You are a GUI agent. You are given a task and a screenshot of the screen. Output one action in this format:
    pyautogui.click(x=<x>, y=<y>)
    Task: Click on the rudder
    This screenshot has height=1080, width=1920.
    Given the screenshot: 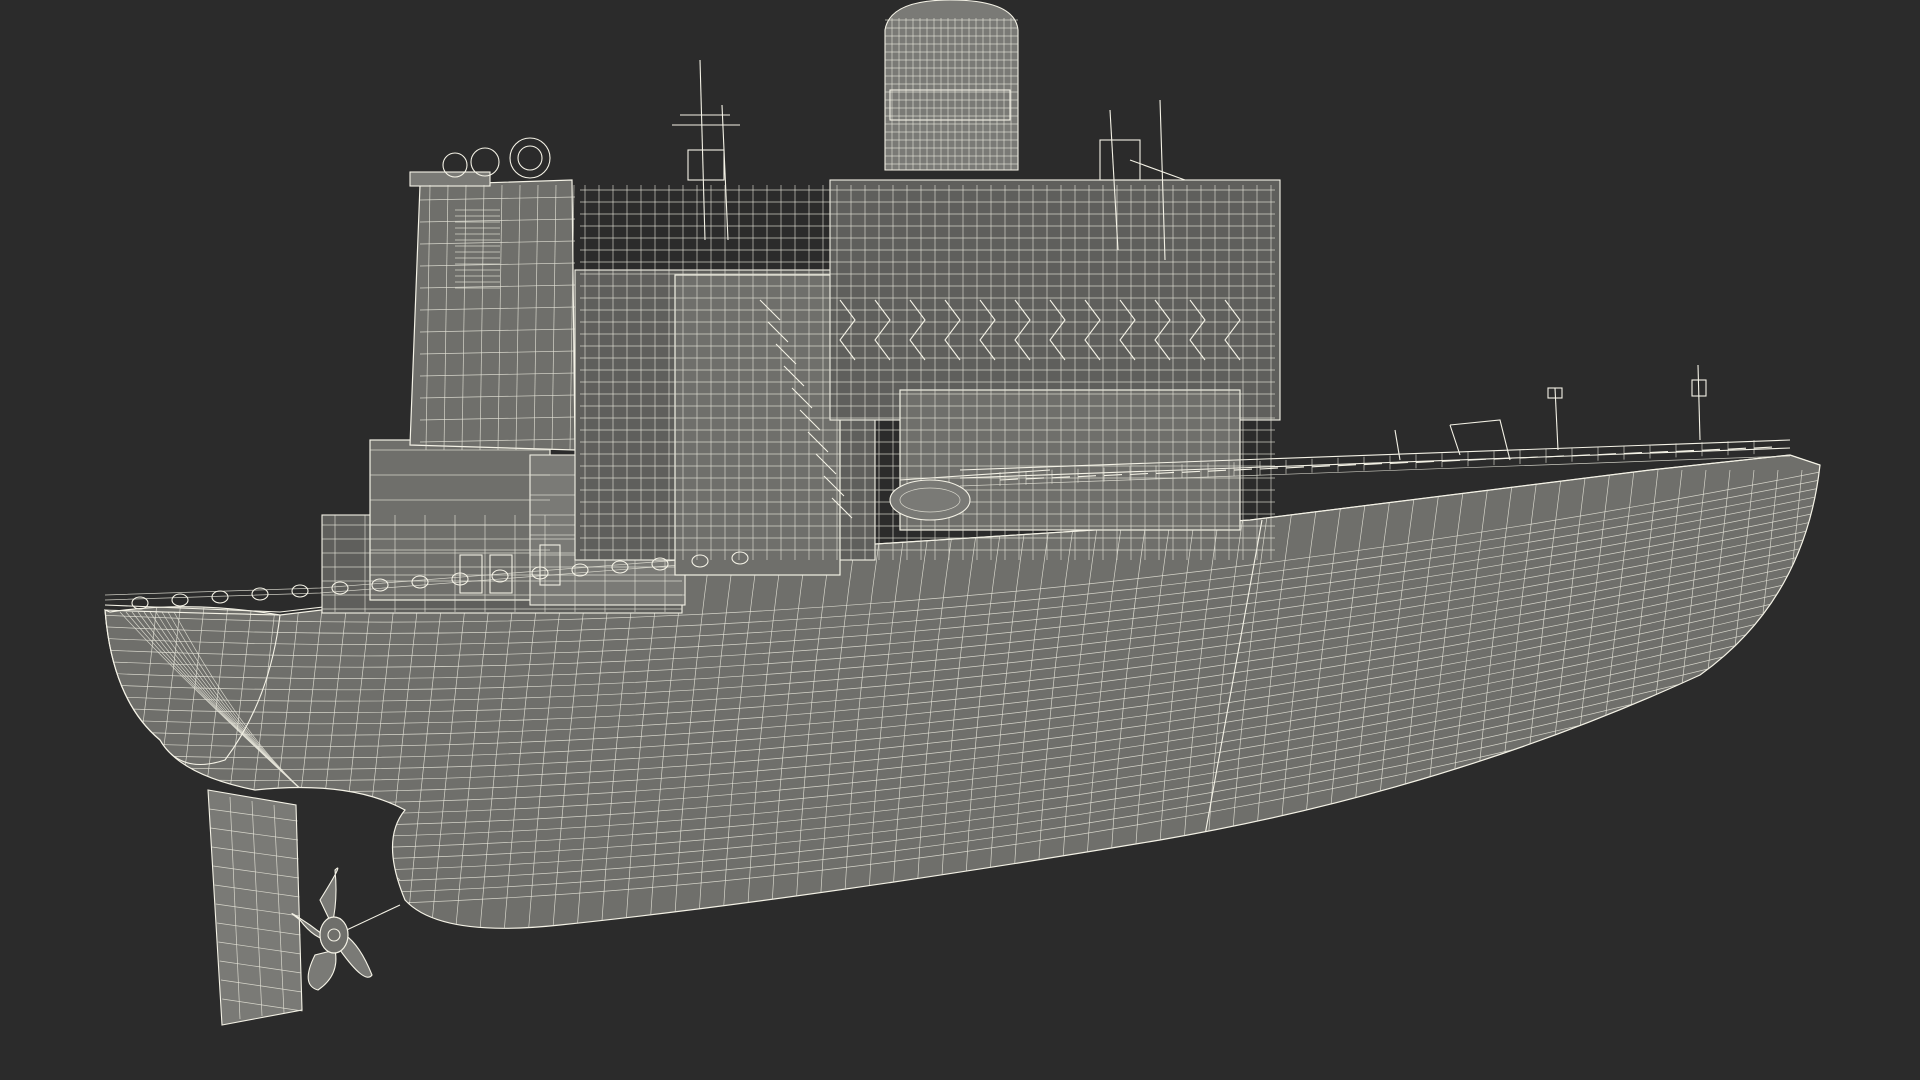 What is the action you would take?
    pyautogui.click(x=255, y=907)
    